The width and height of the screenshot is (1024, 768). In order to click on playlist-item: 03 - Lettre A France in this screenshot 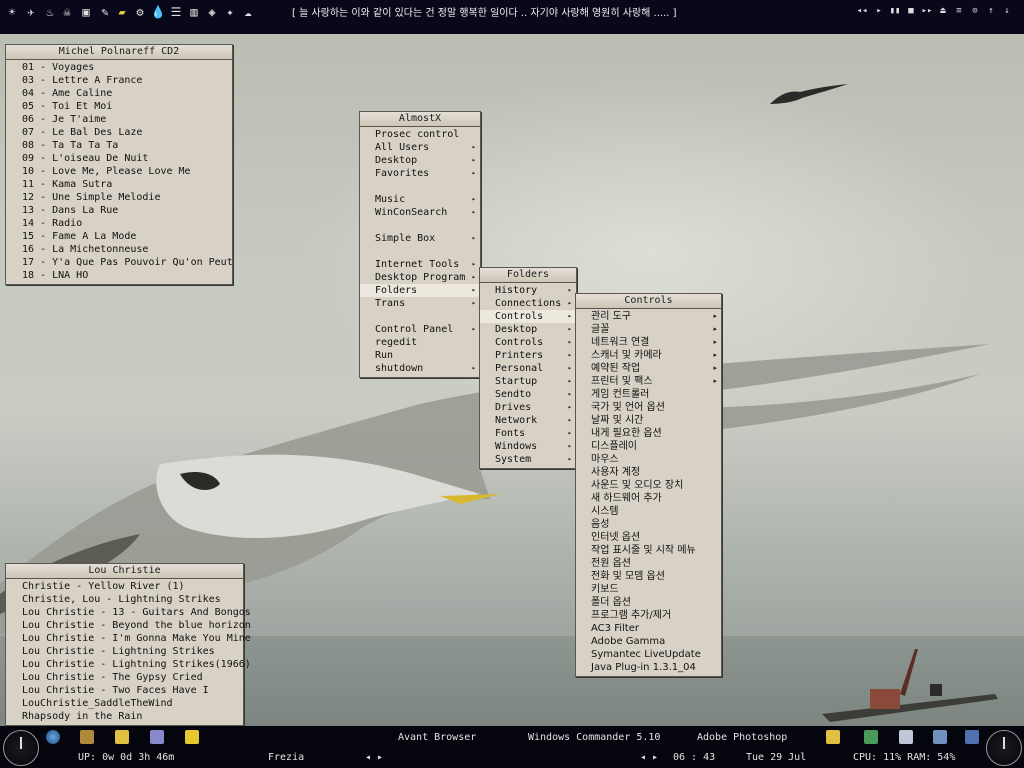, I will do `click(119, 80)`.